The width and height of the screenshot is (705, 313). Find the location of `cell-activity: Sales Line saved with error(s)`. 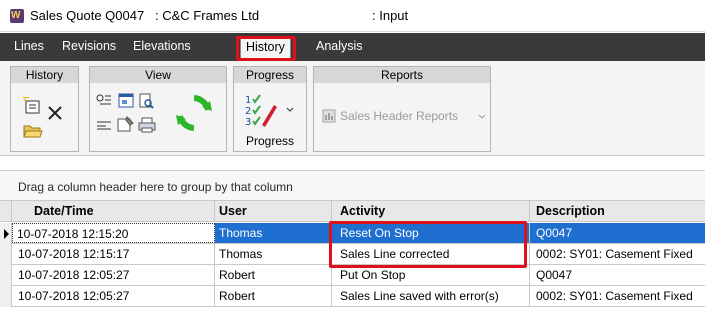

cell-activity: Sales Line saved with error(s) is located at coordinates (431, 296).